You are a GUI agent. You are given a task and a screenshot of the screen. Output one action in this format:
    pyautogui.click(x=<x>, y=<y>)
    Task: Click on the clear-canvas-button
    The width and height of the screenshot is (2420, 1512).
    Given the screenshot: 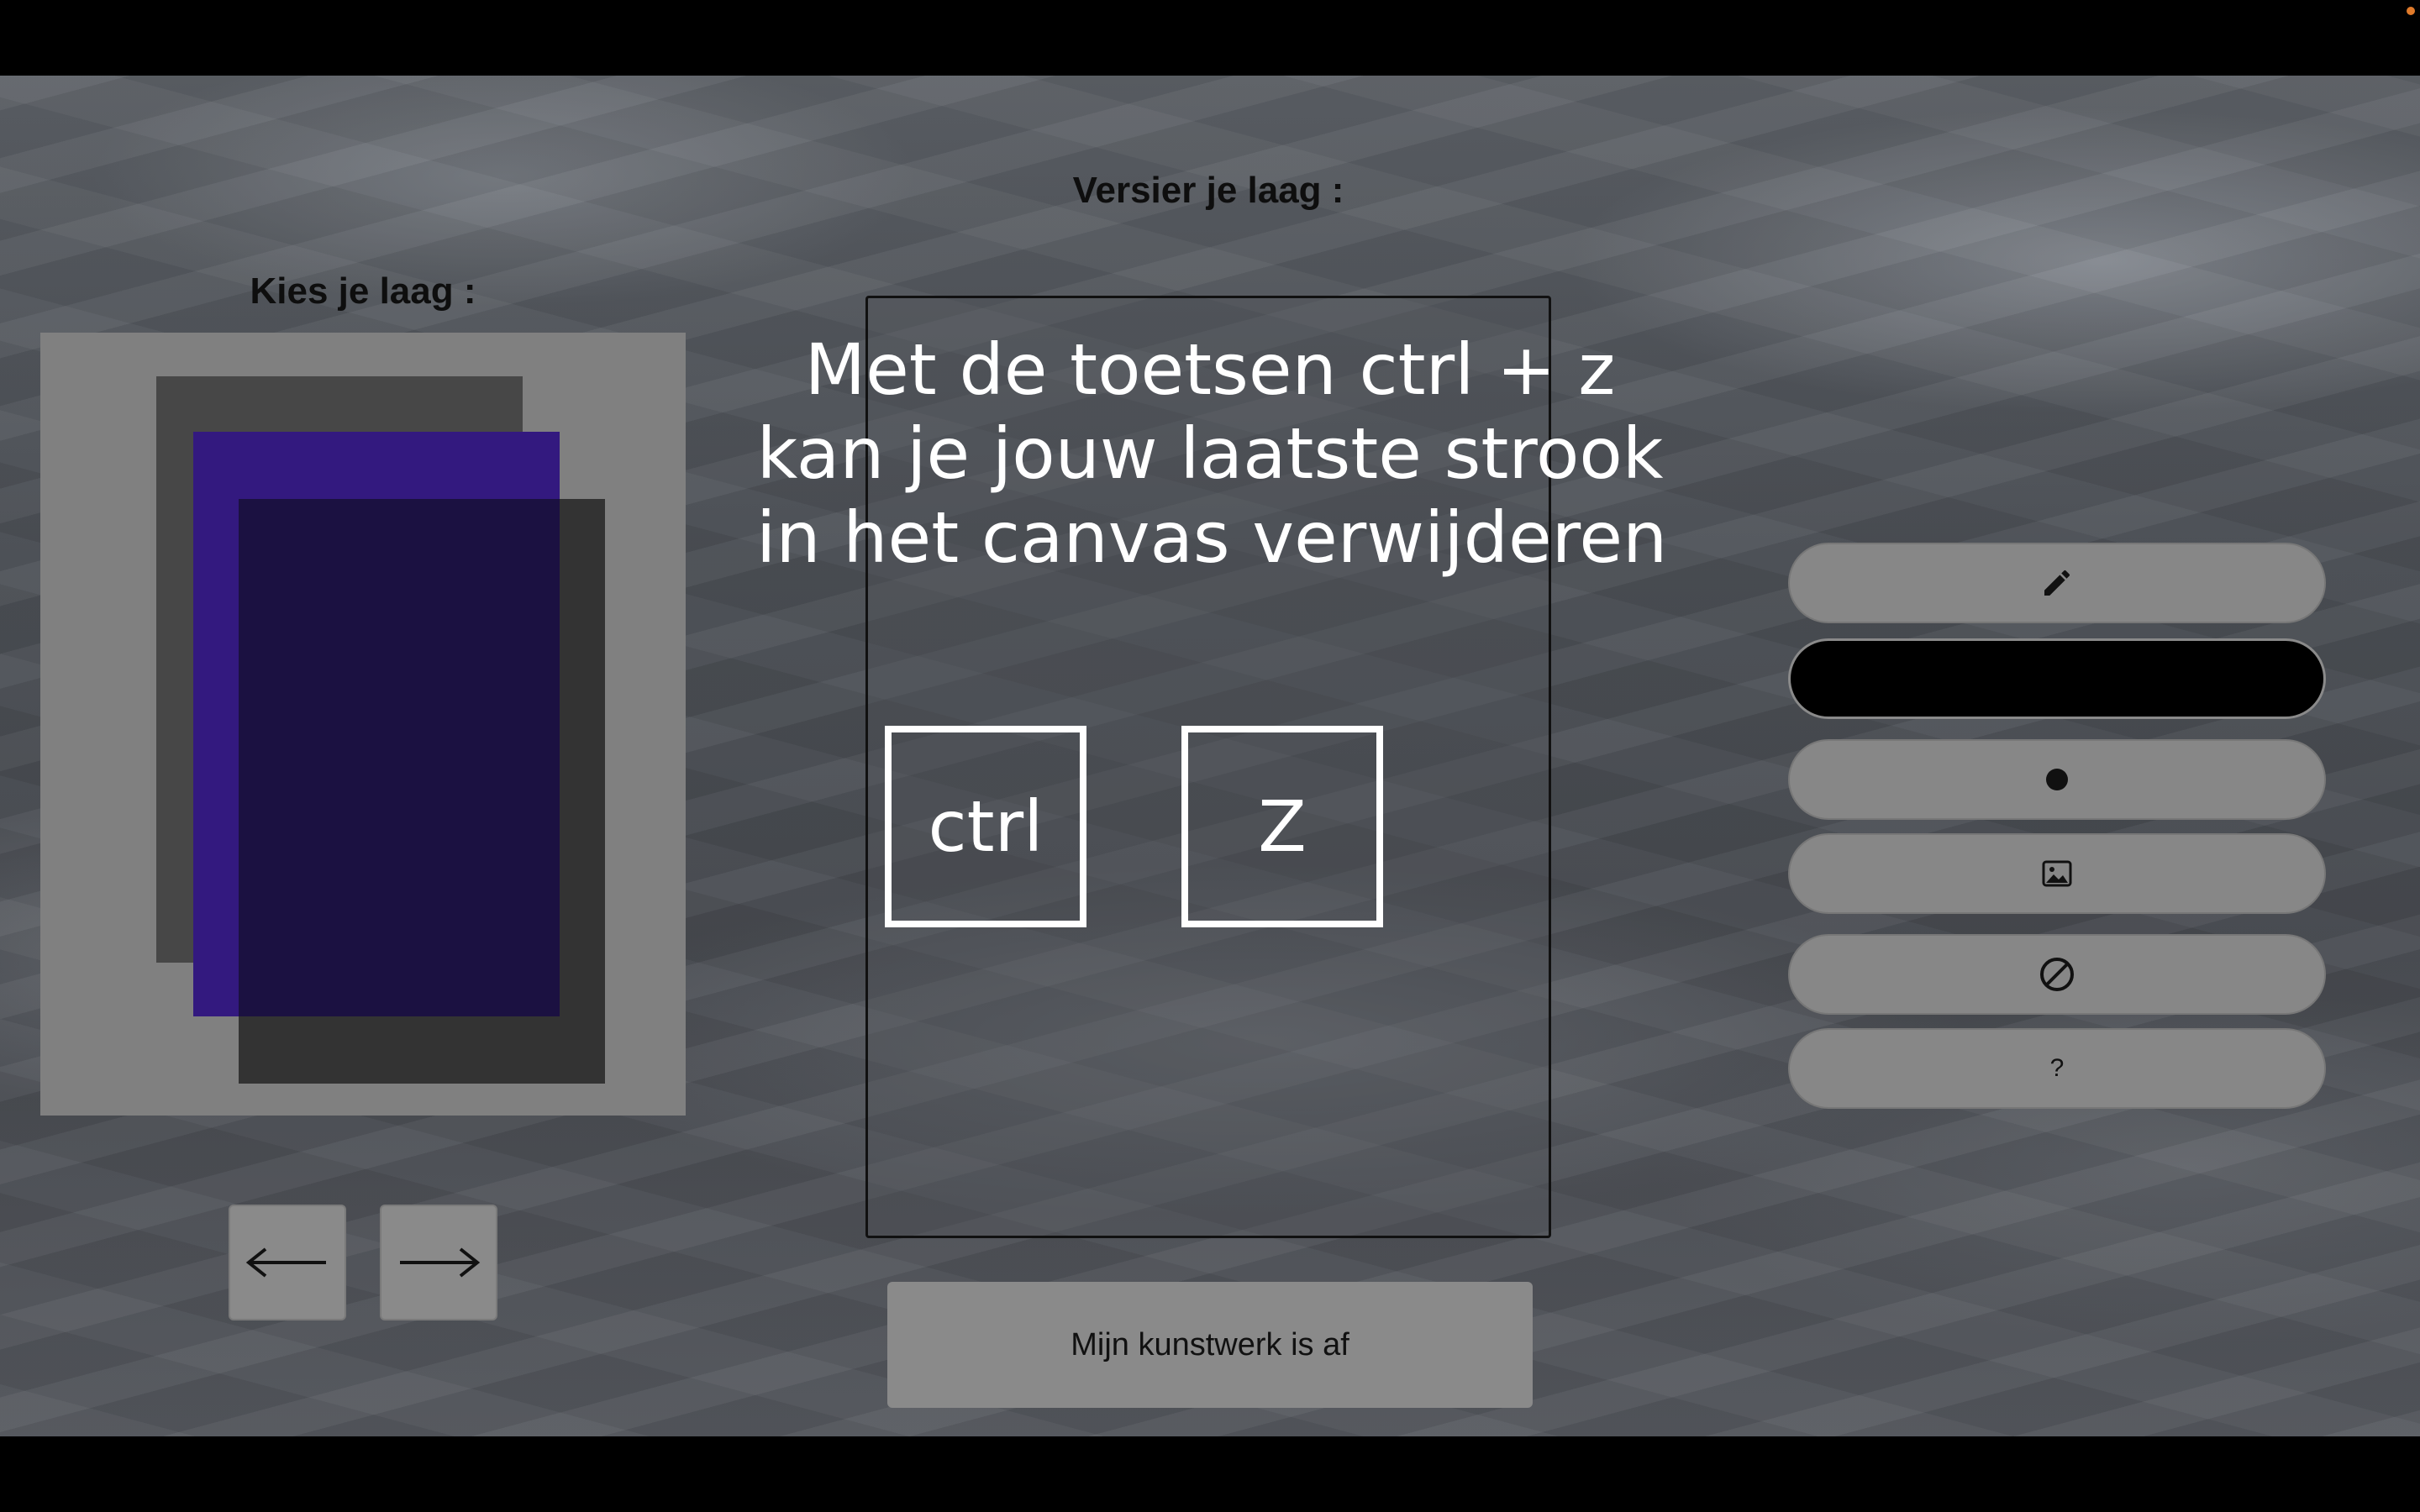 What is the action you would take?
    pyautogui.click(x=2057, y=974)
    